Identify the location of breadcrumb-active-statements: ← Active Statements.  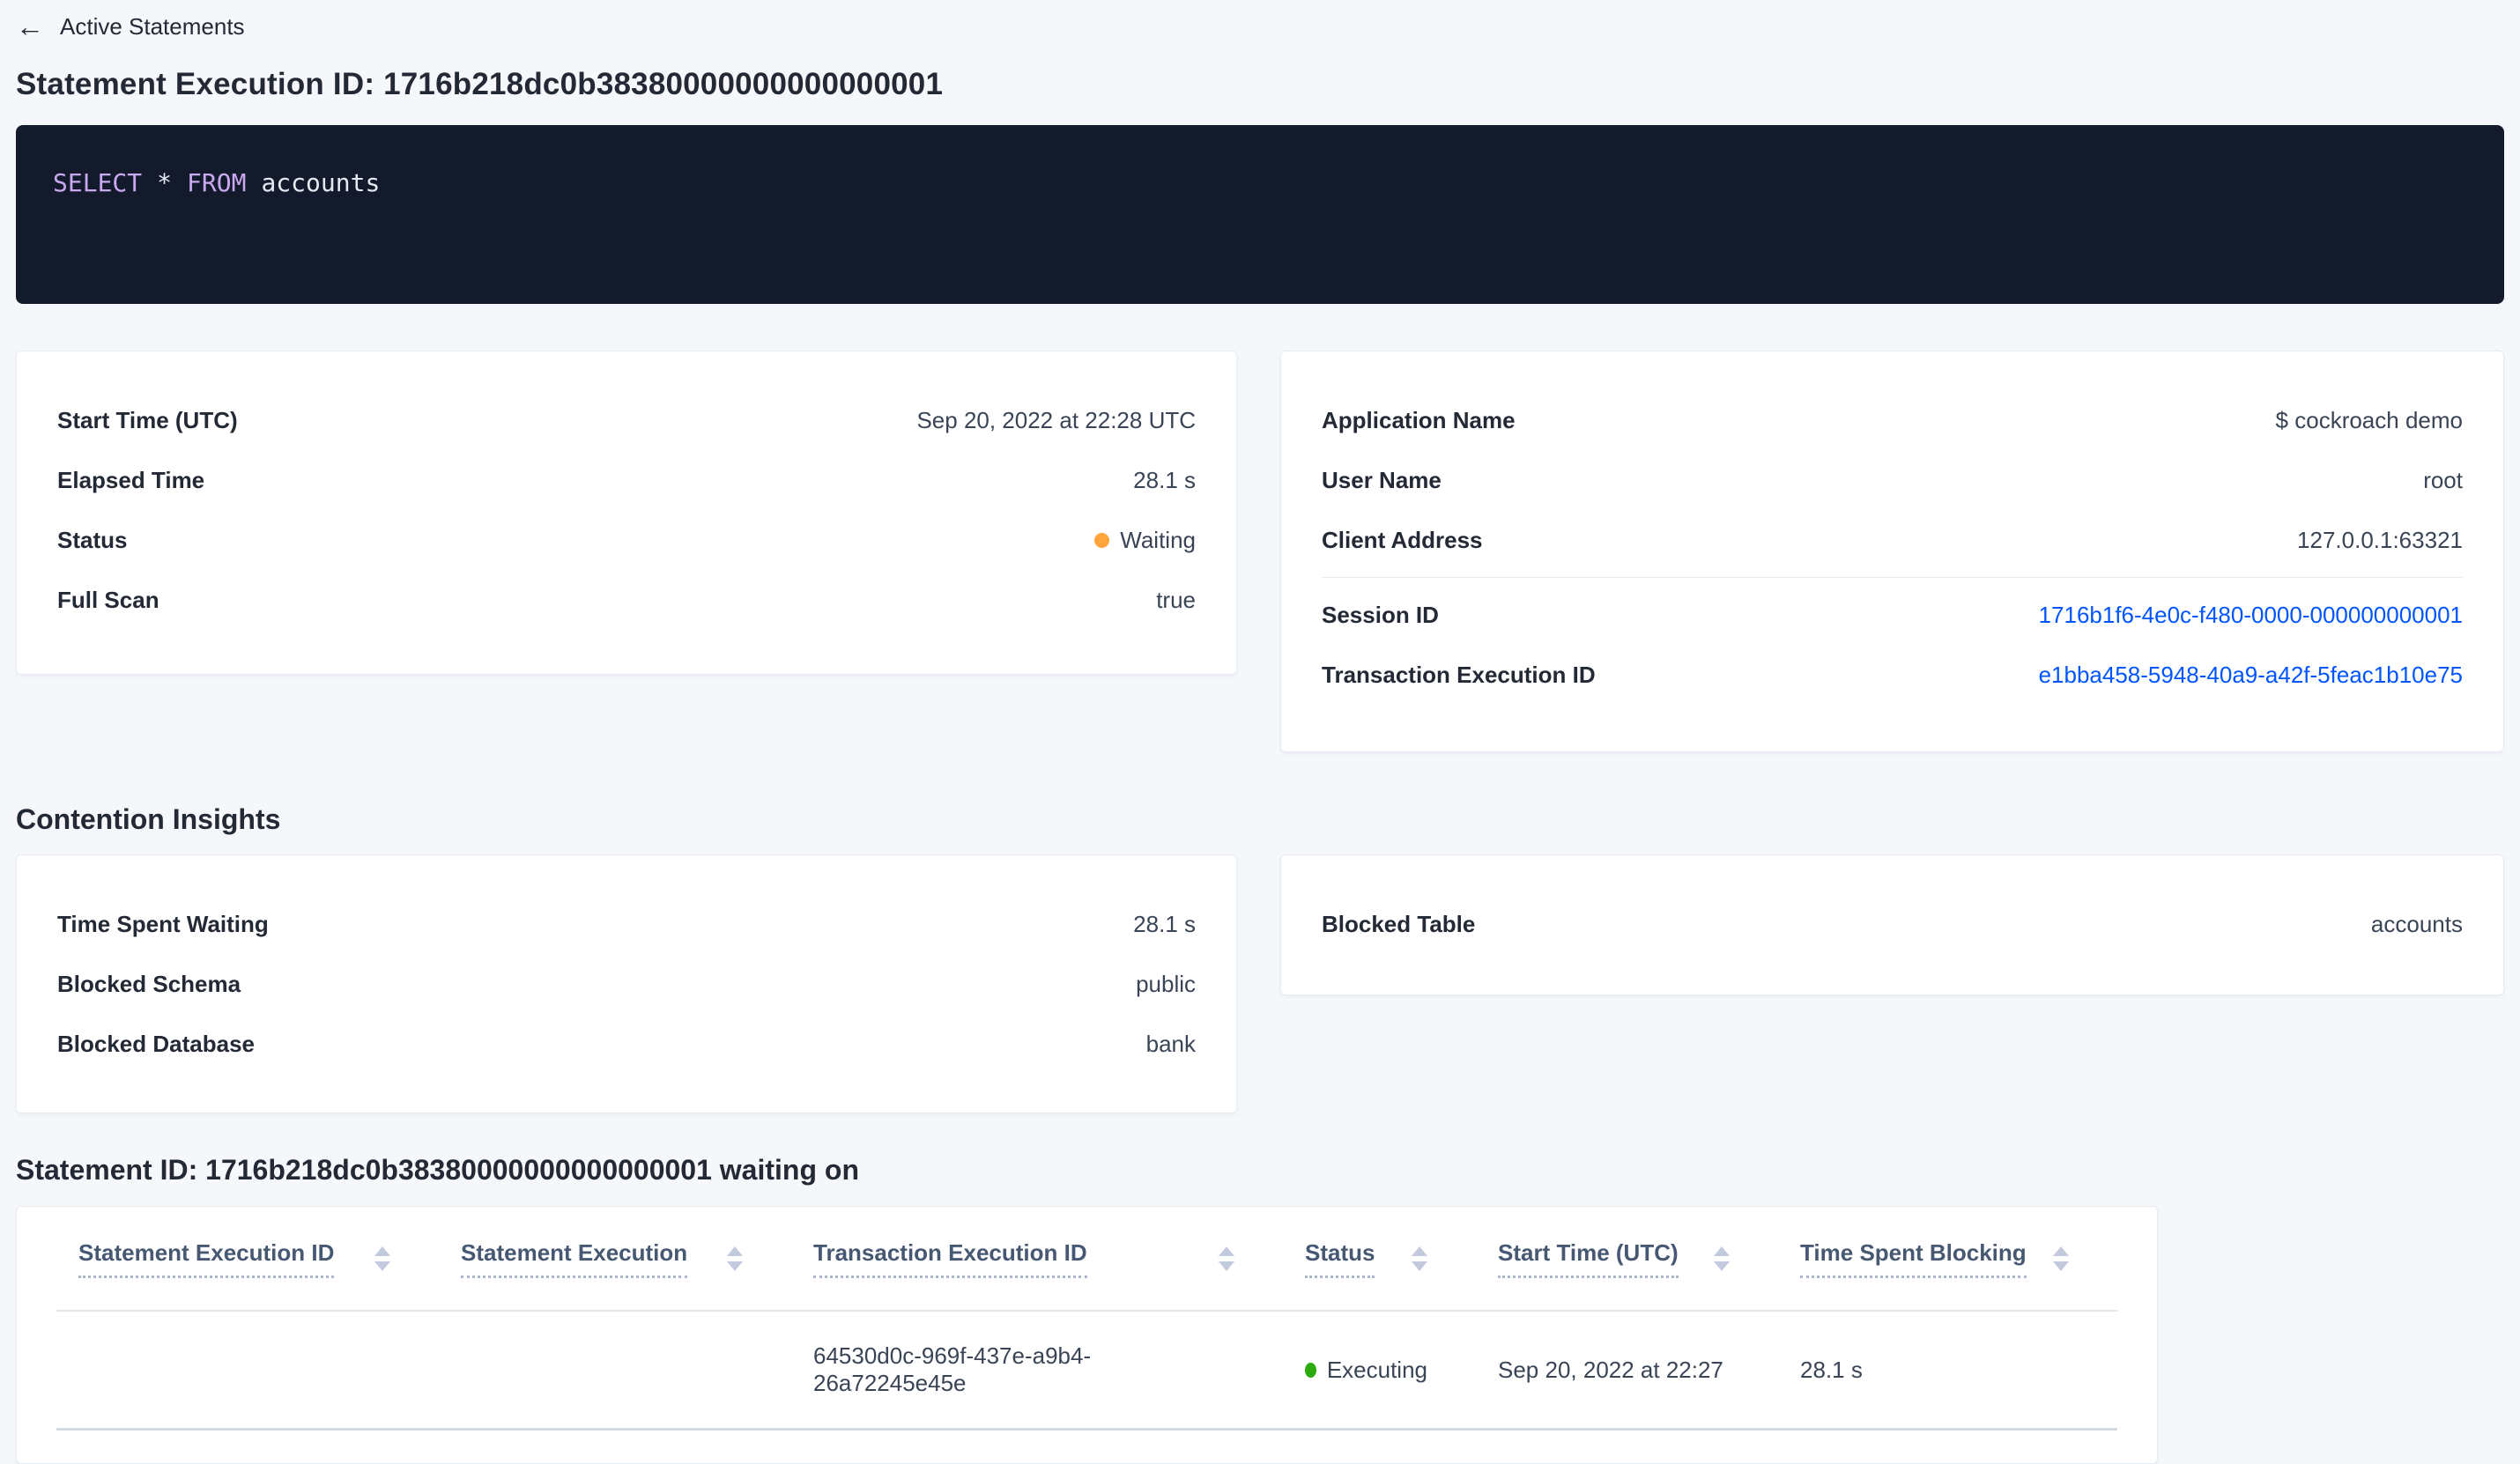
(130, 26).